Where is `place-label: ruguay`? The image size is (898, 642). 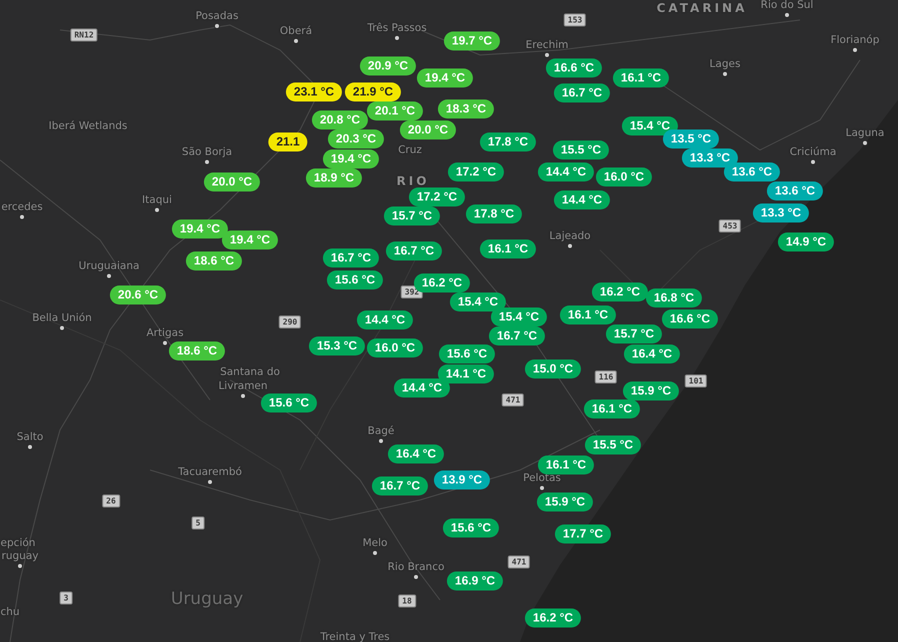 place-label: ruguay is located at coordinates (20, 556).